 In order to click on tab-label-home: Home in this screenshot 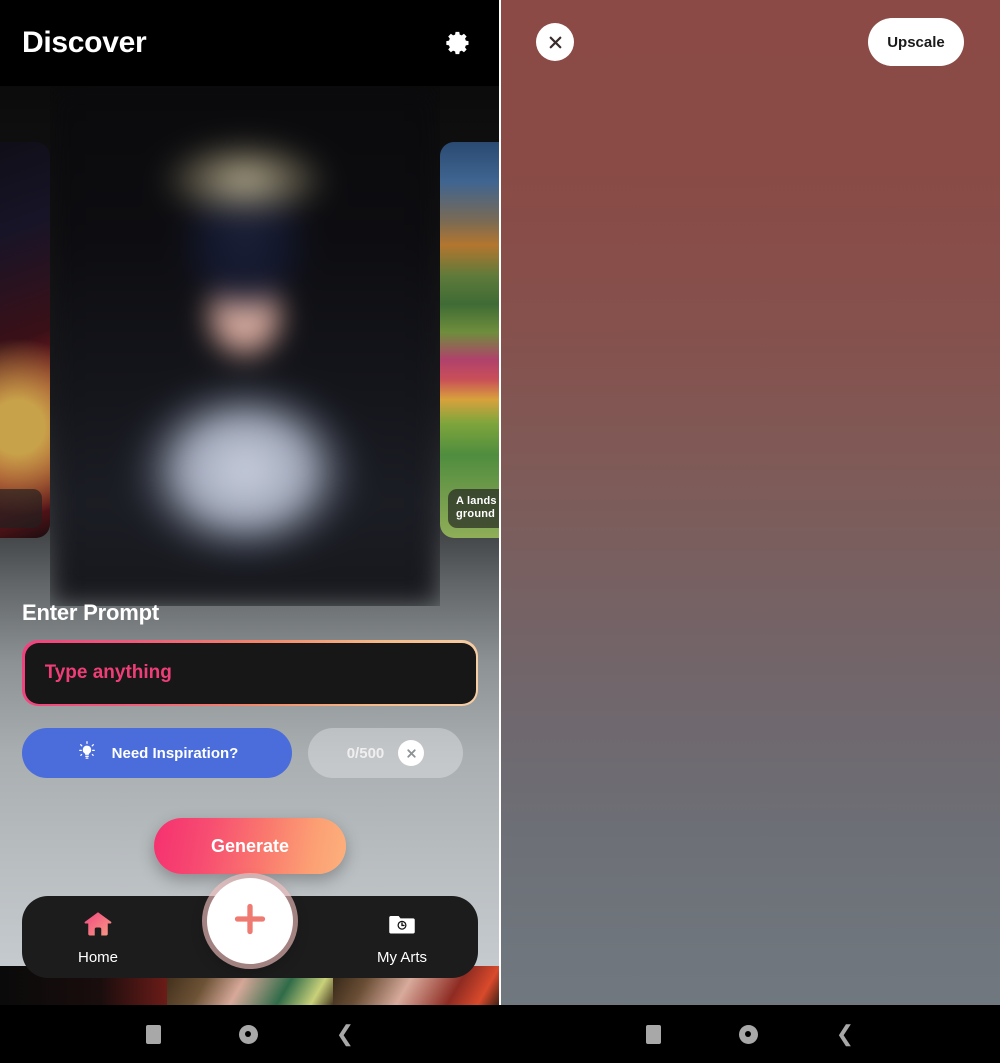, I will do `click(97, 957)`.